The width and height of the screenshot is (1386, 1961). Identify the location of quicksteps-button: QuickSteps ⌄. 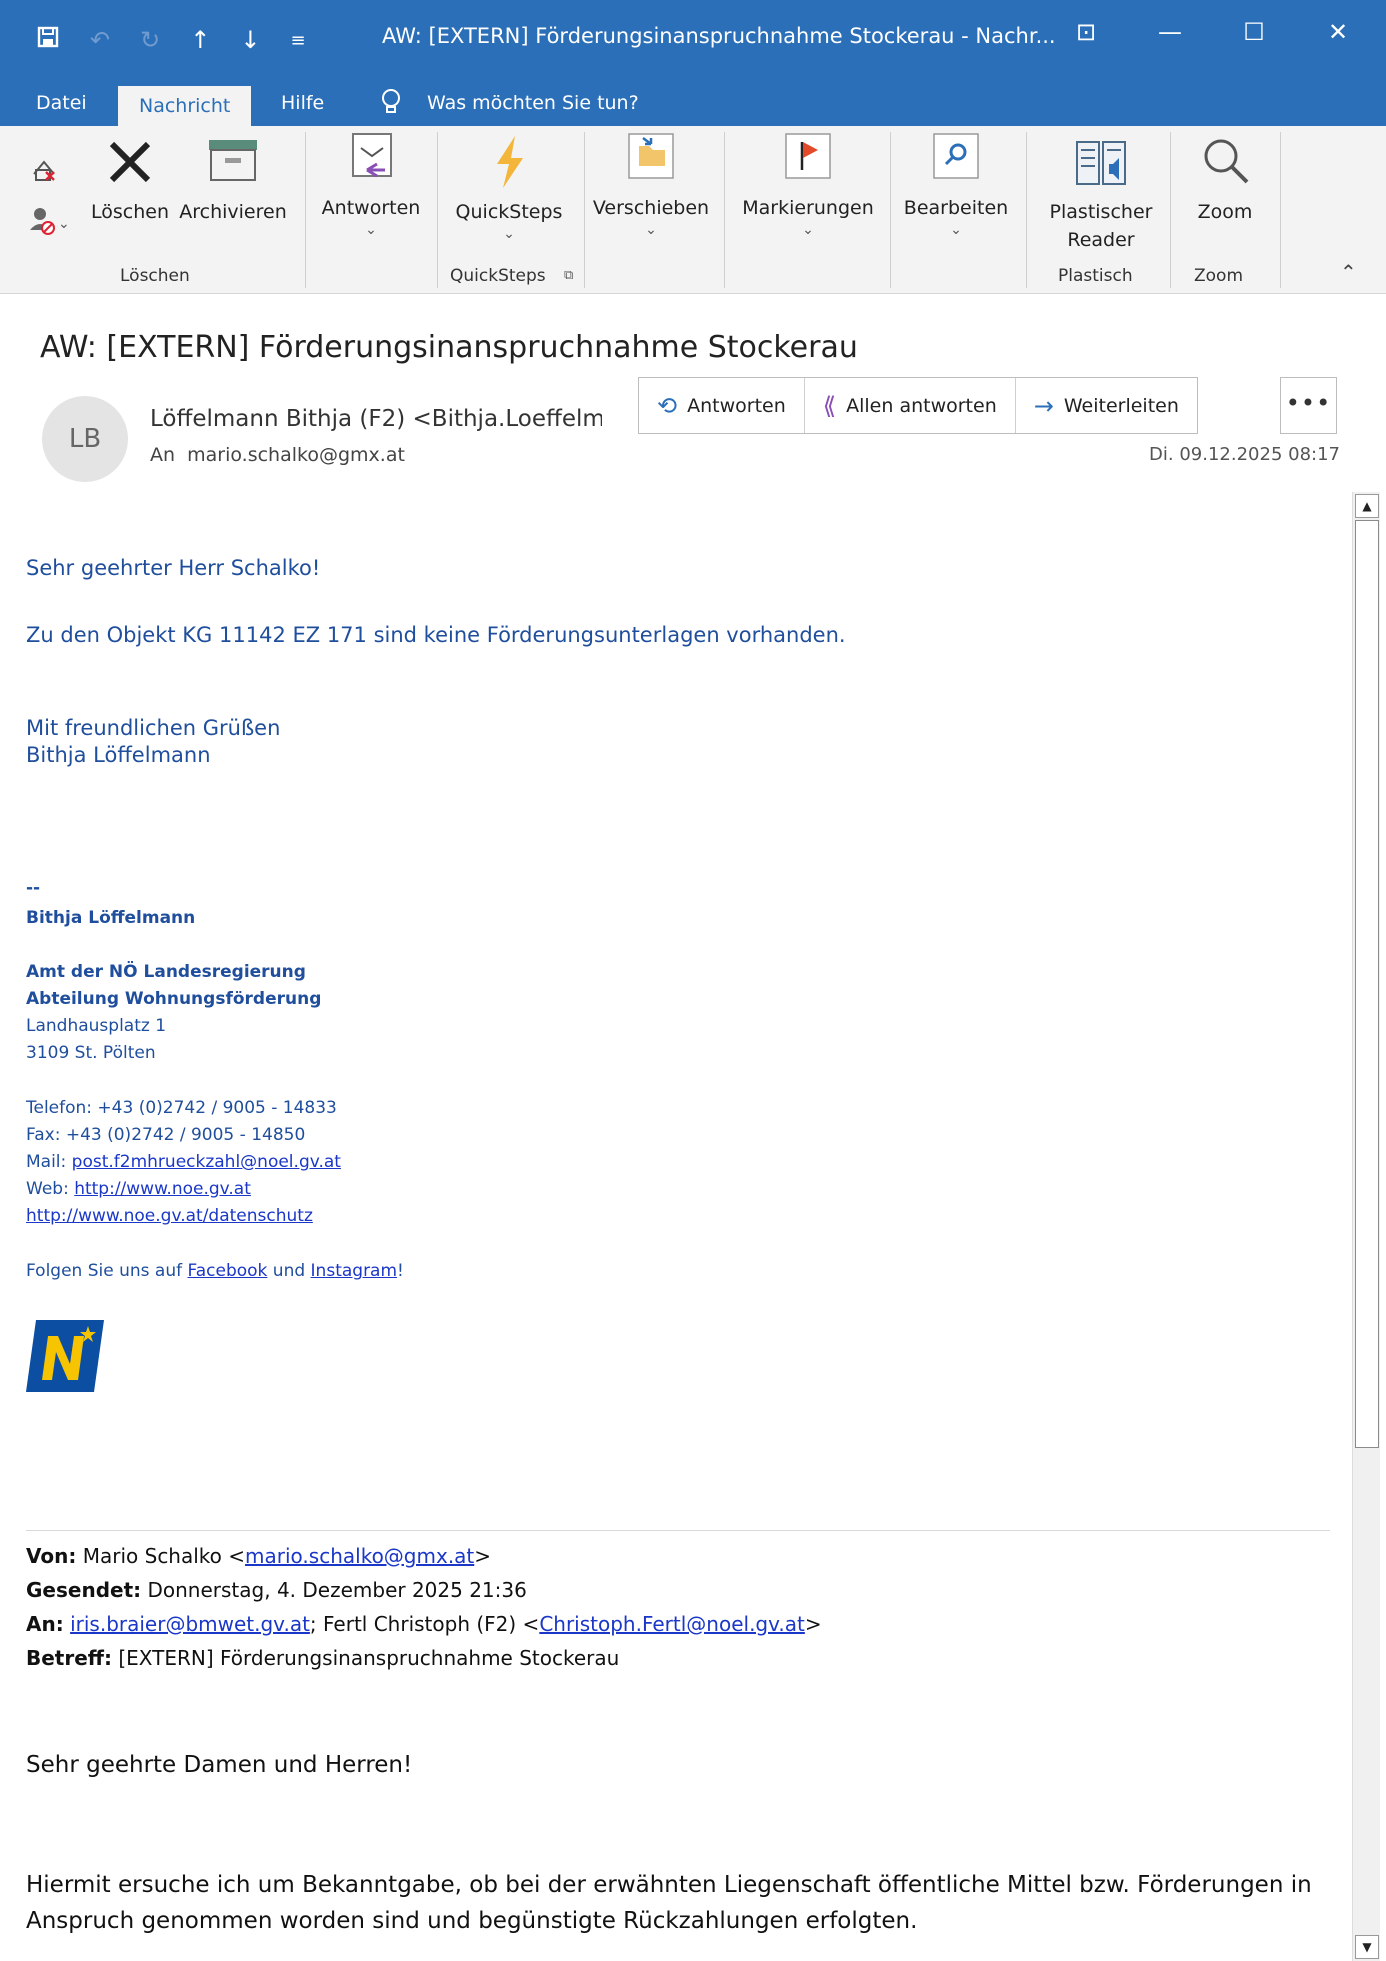
(509, 188).